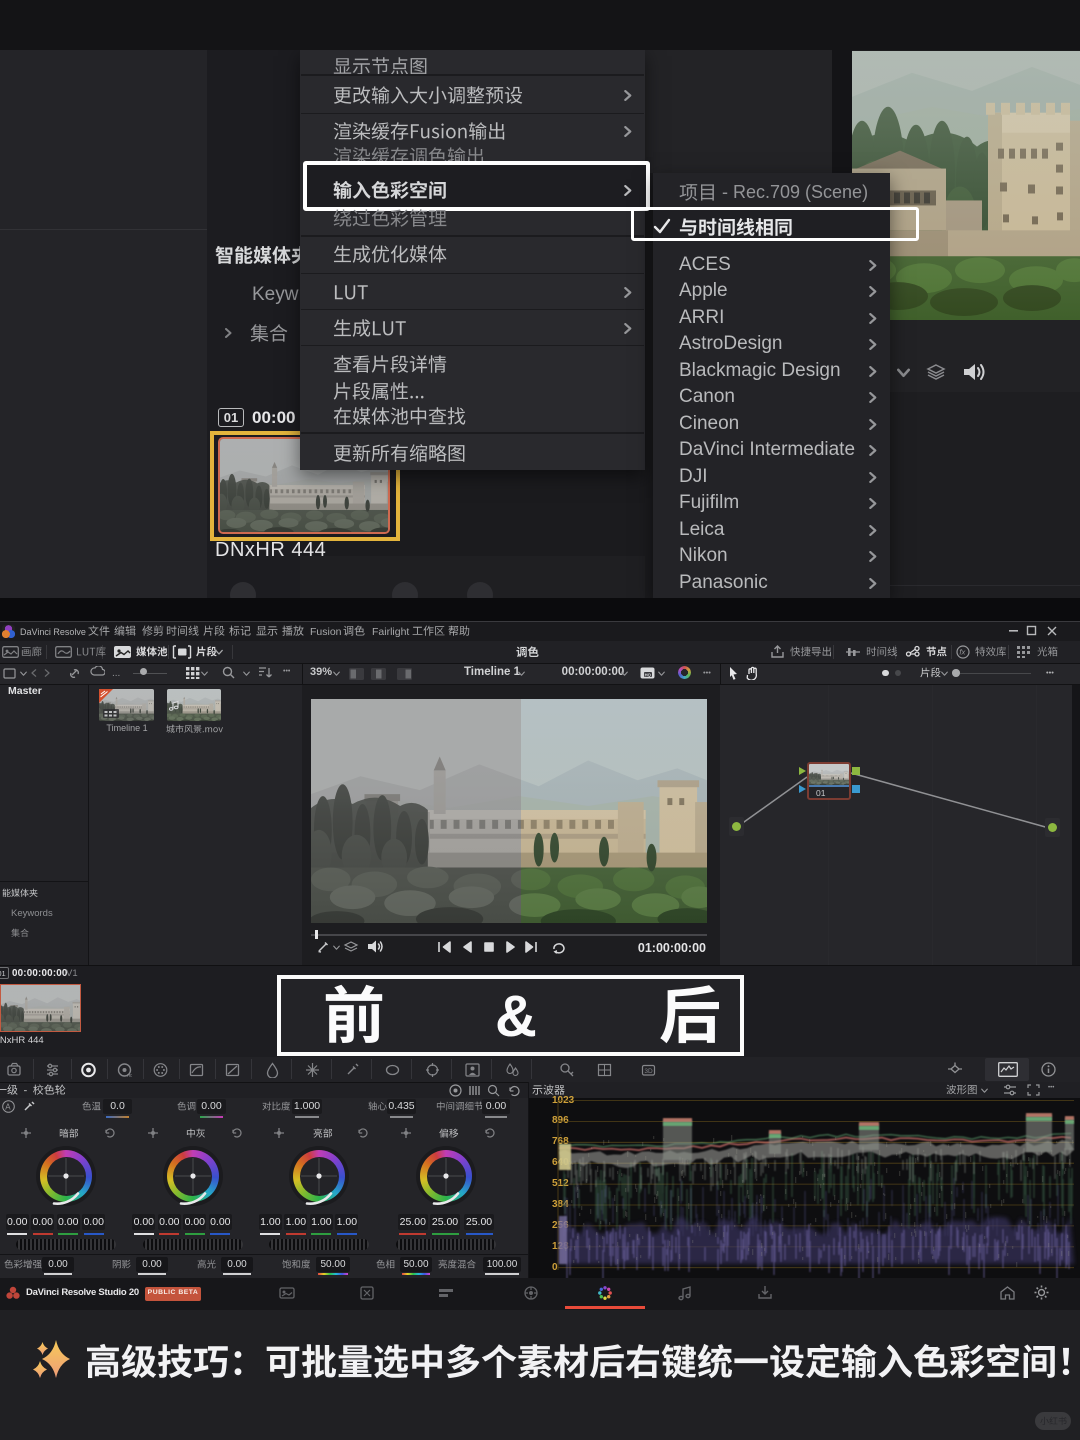 The image size is (1080, 1440). I want to click on svg-text: 3D, so click(648, 1071).